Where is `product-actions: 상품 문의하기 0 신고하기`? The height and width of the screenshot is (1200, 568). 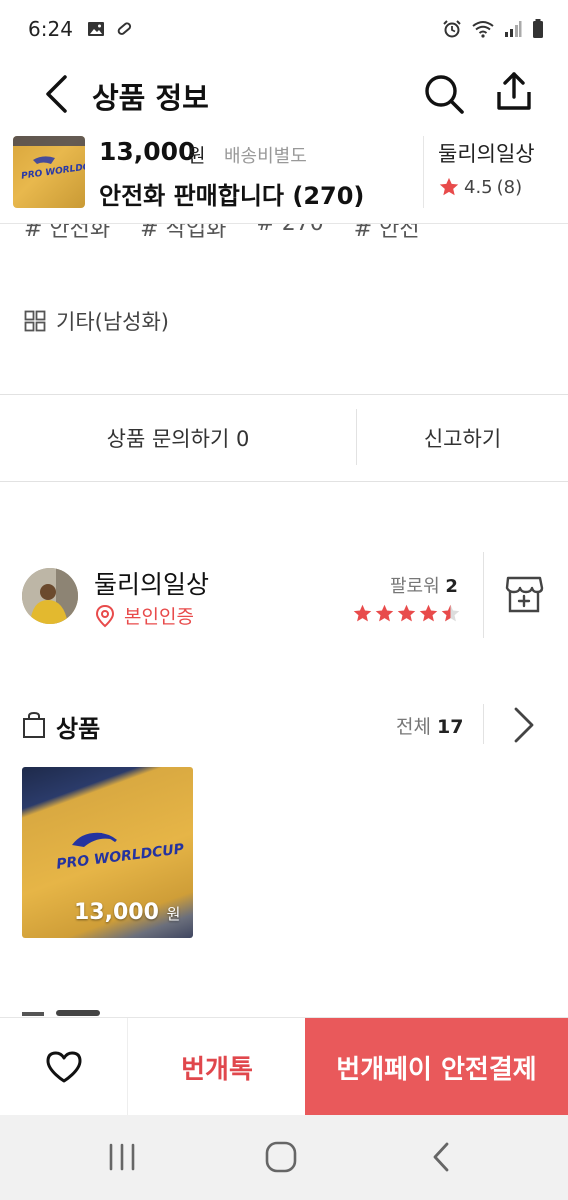
product-actions: 상품 문의하기 0 신고하기 is located at coordinates (284, 438).